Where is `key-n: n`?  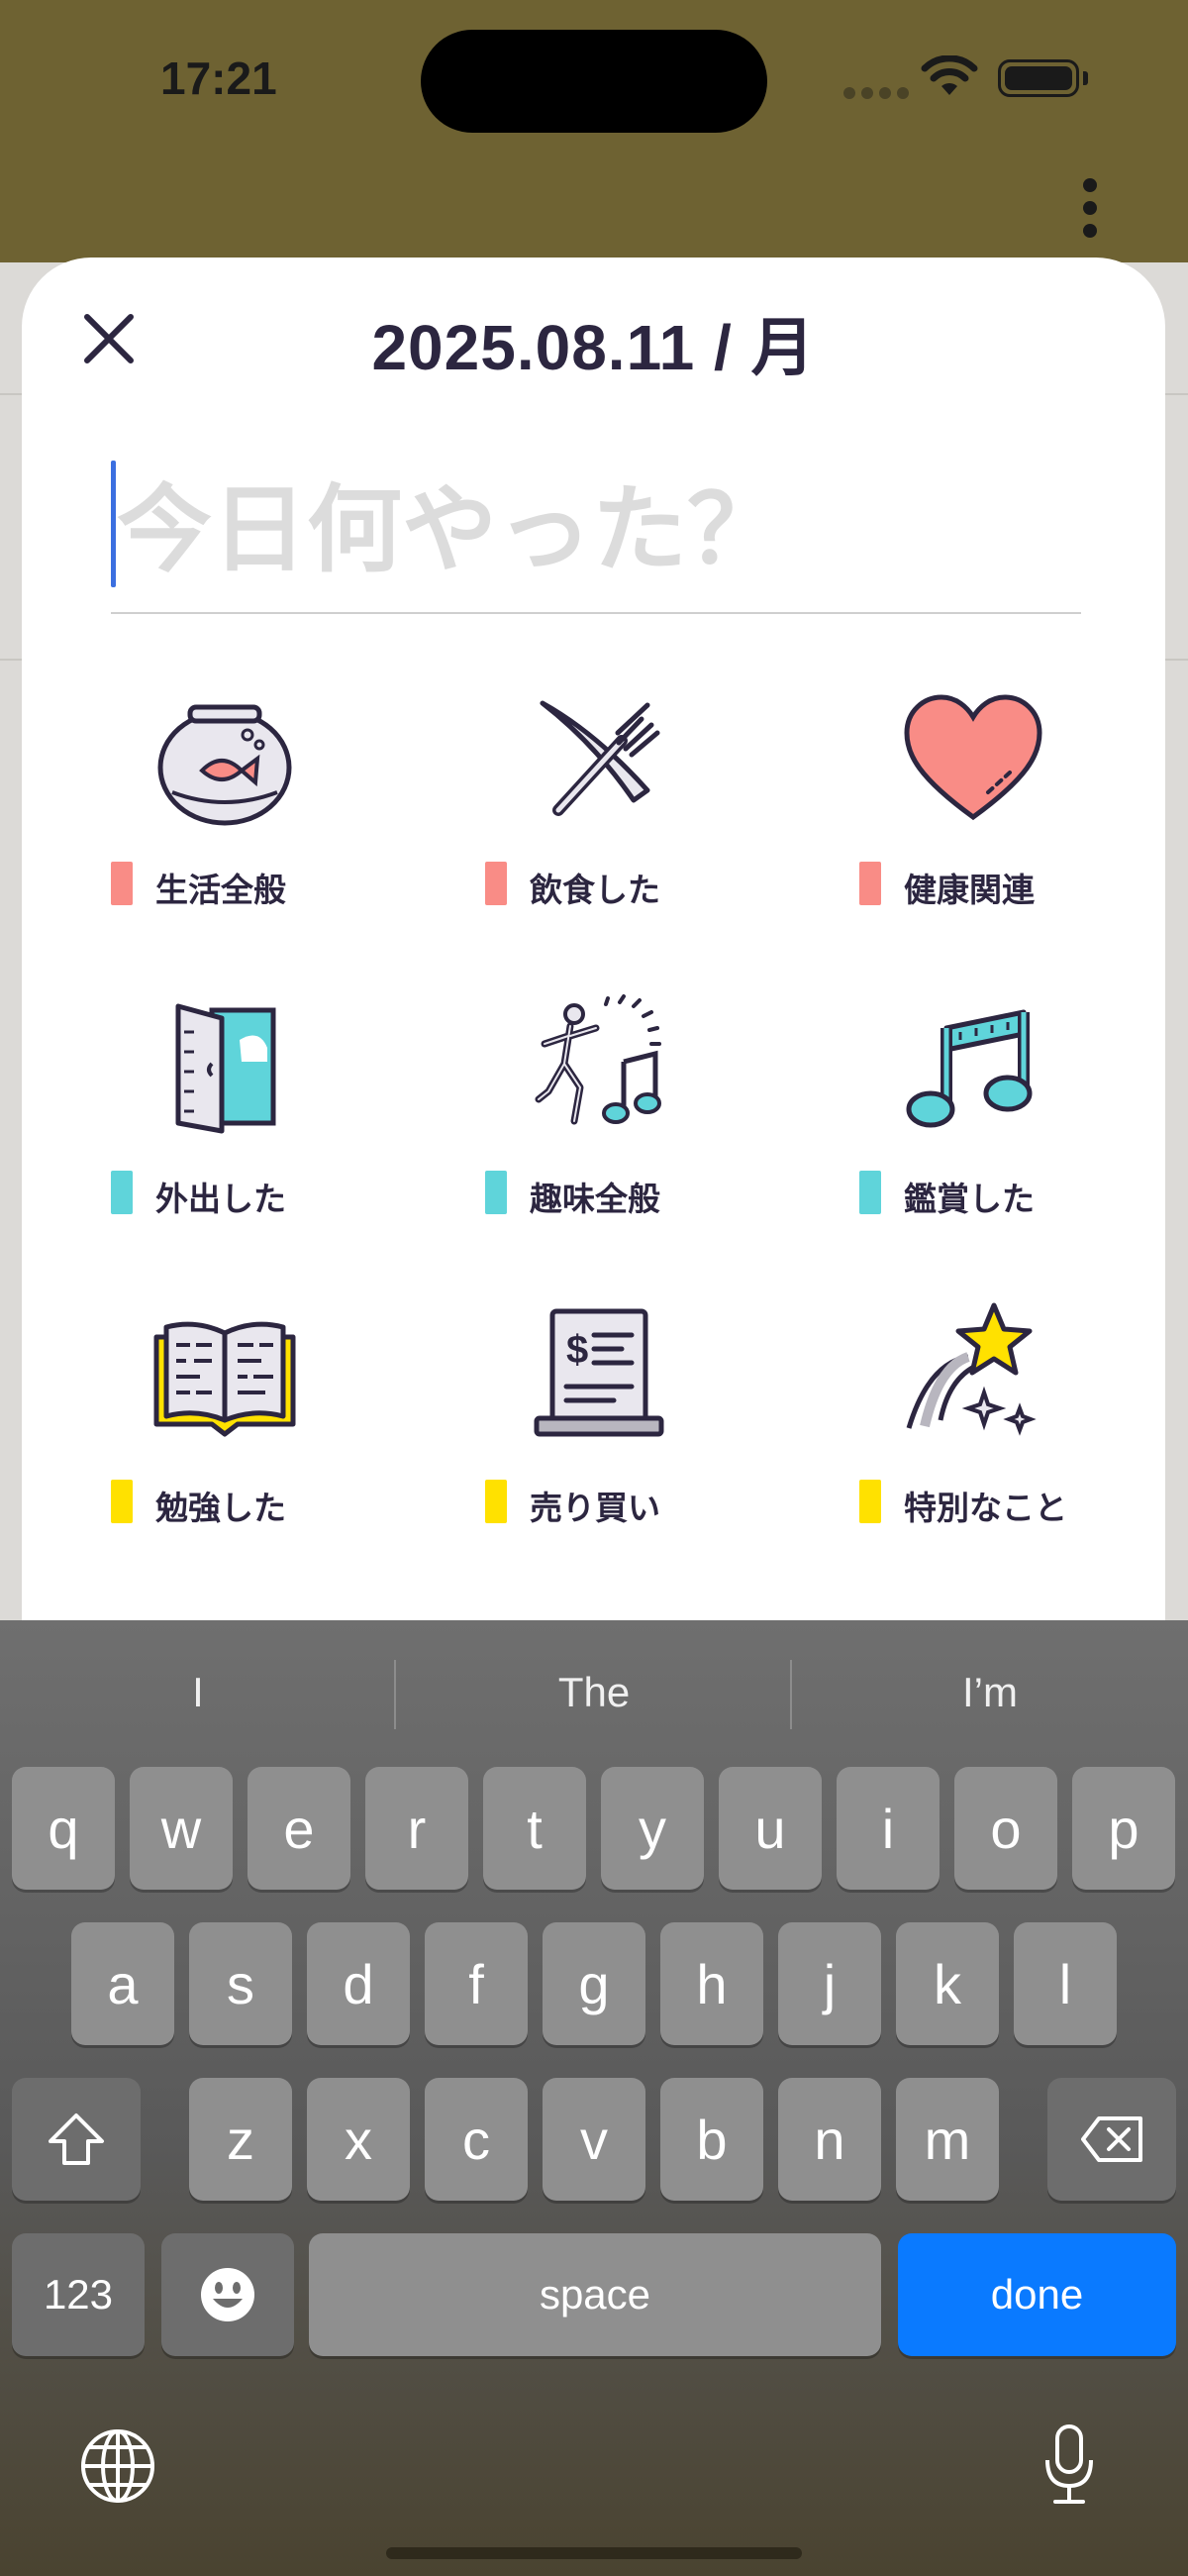 key-n: n is located at coordinates (830, 2139).